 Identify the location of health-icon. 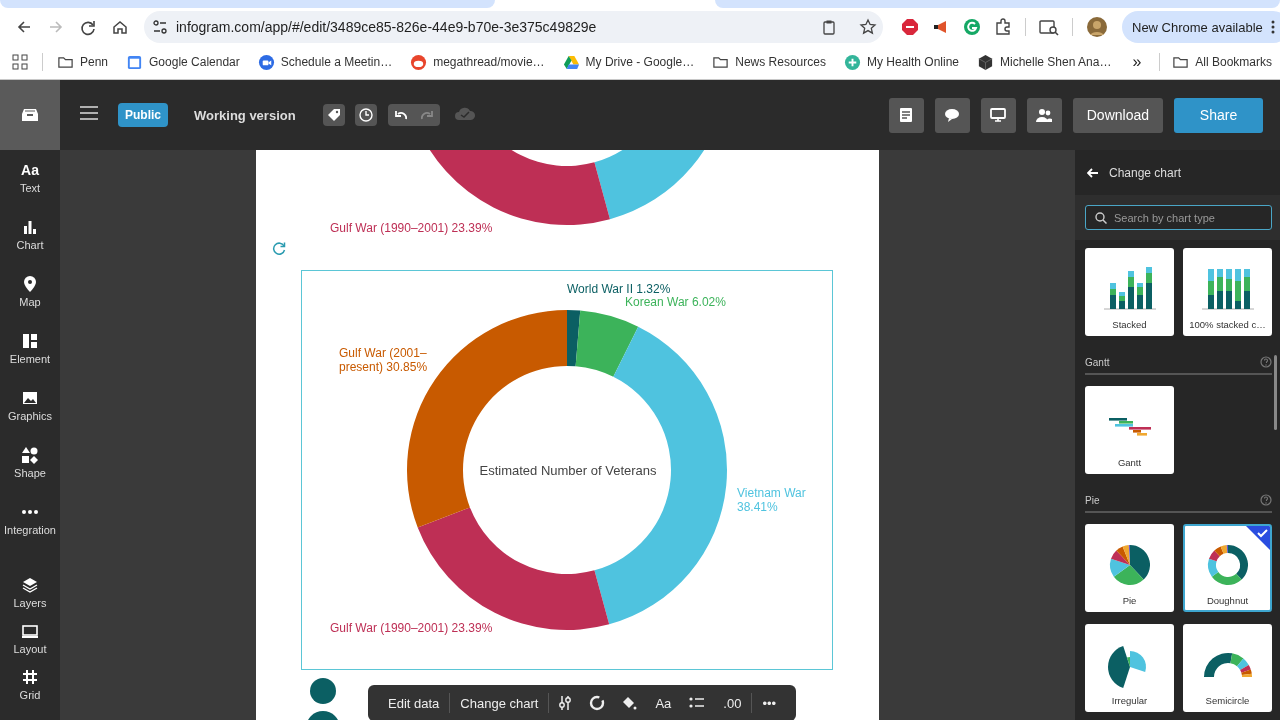
(852, 62).